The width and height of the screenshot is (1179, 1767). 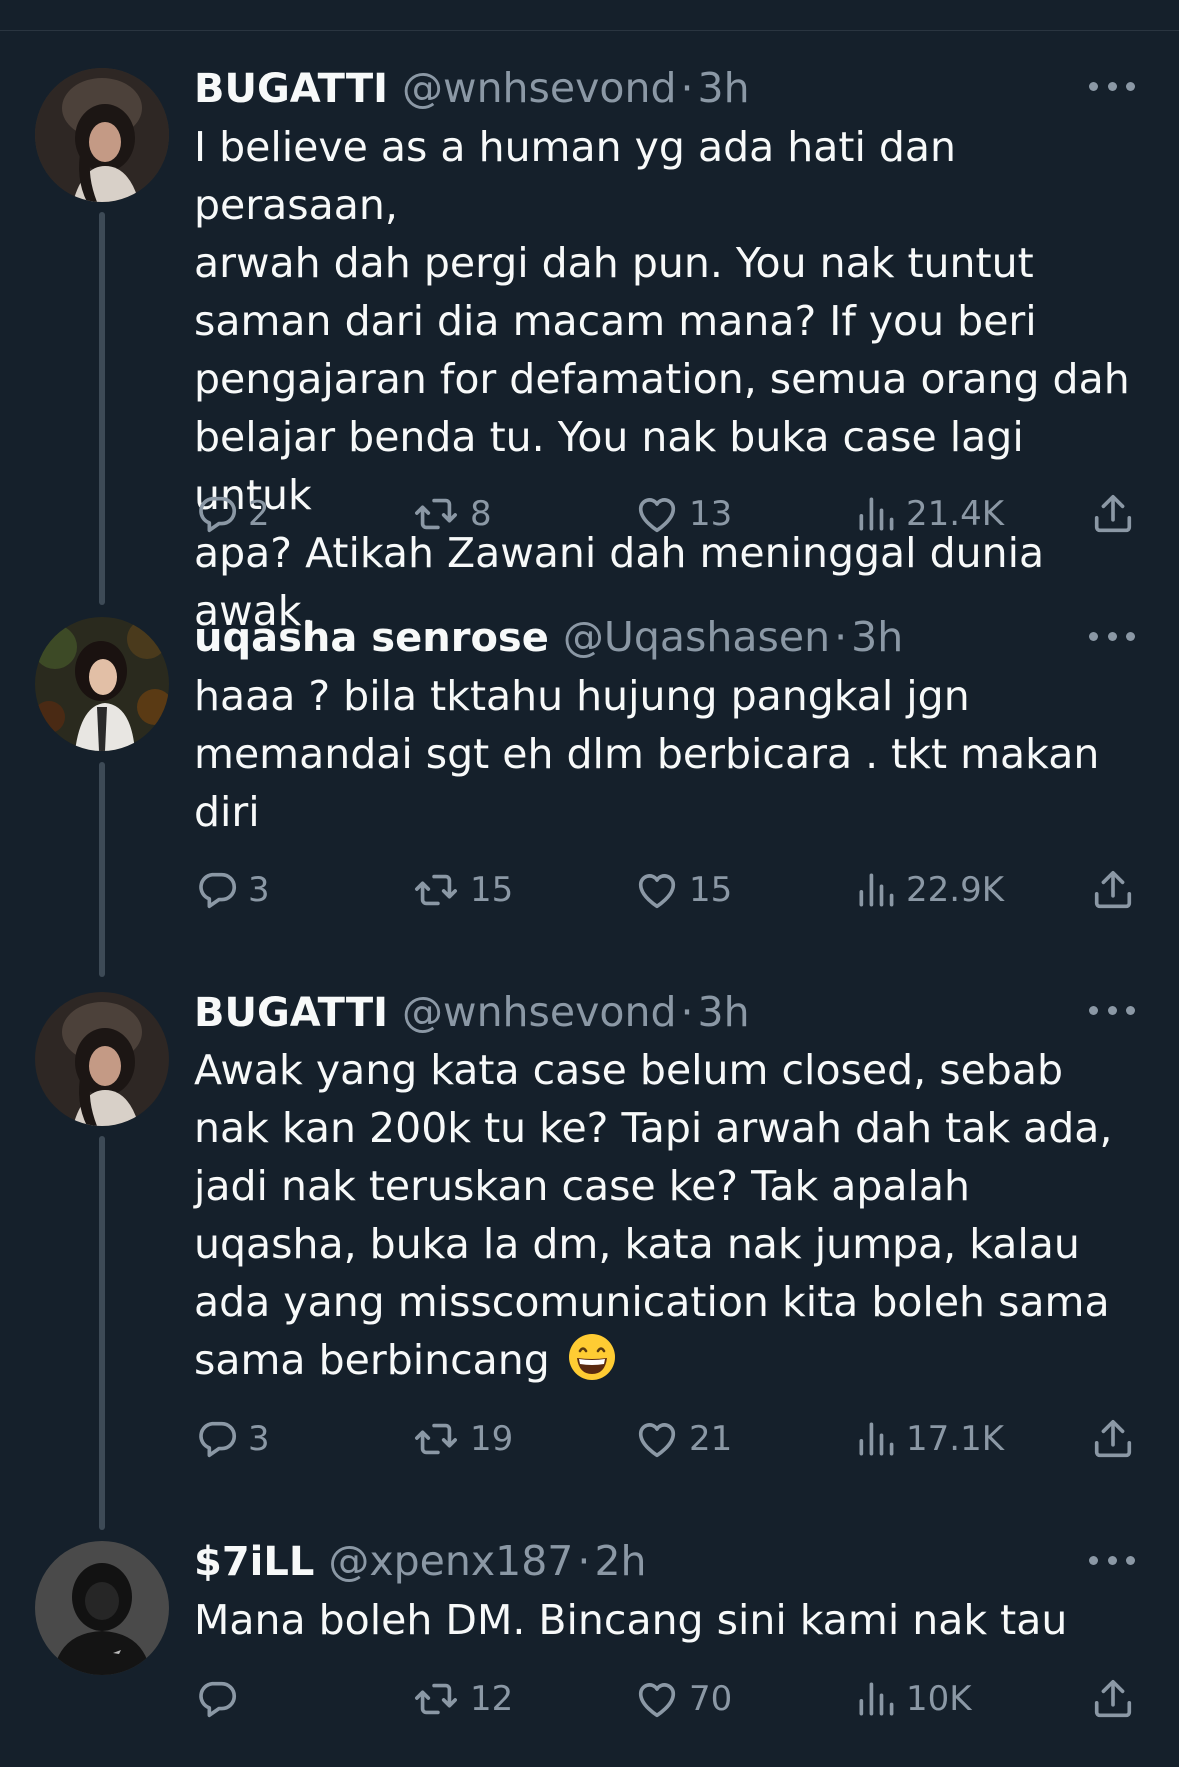 I want to click on tweet-actions: 12 70 10K, so click(x=669, y=1699).